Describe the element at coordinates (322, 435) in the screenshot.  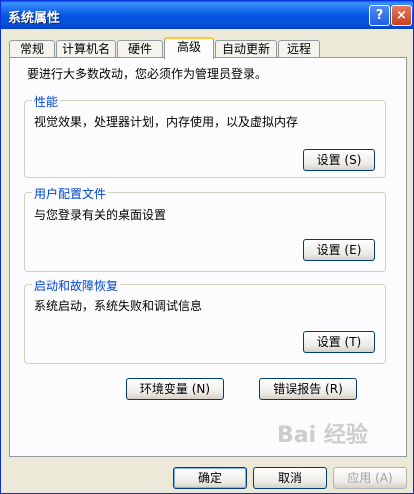
I see `baidu-watermark-logo: Bai 经验` at that location.